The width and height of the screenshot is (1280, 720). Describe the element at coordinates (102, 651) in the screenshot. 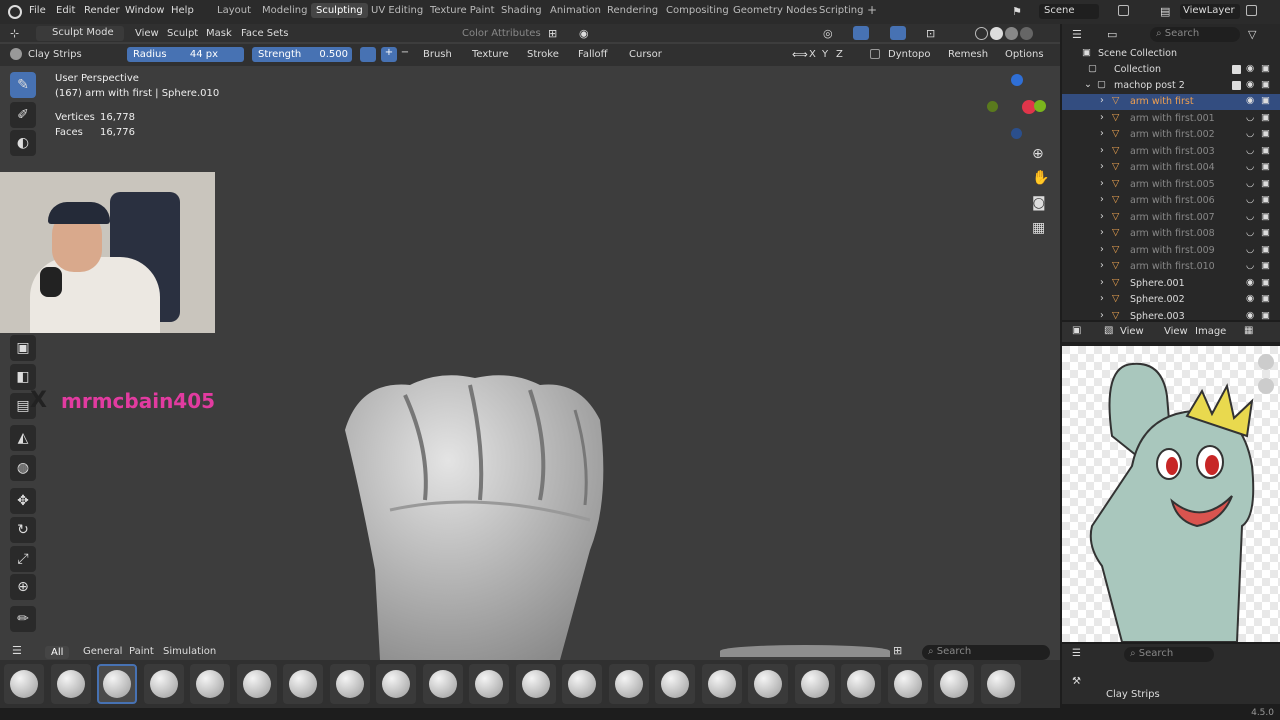

I see `tab-general: General` at that location.